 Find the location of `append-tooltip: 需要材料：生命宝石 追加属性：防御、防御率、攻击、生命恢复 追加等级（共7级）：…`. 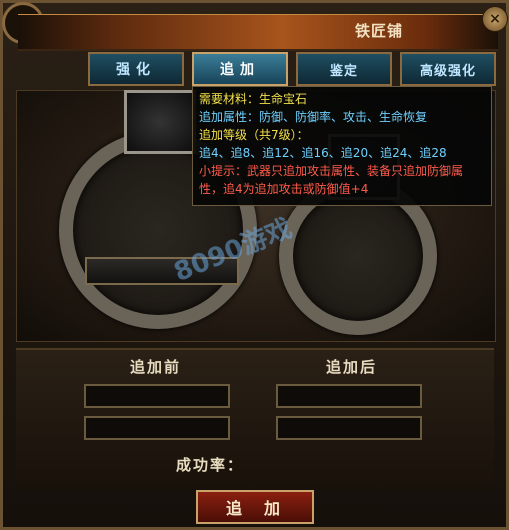

append-tooltip: 需要材料：生命宝石 追加属性：防御、防御率、攻击、生命恢复 追加等级（共7级）：… is located at coordinates (342, 146).